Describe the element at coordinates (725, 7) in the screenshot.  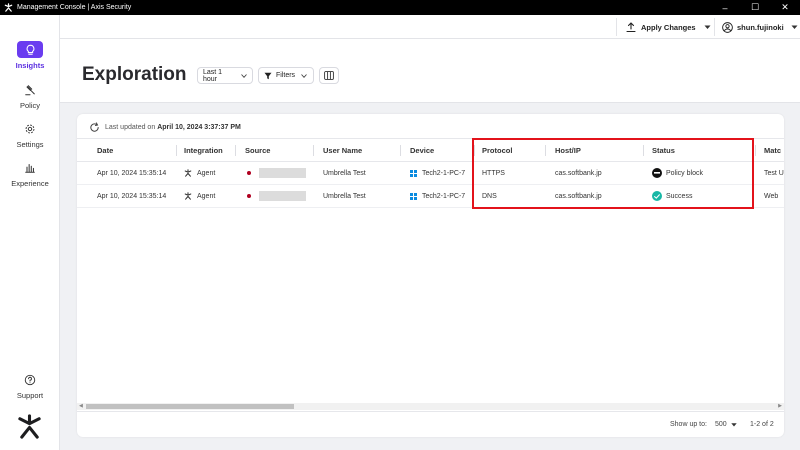
I see `minimize-button: –` at that location.